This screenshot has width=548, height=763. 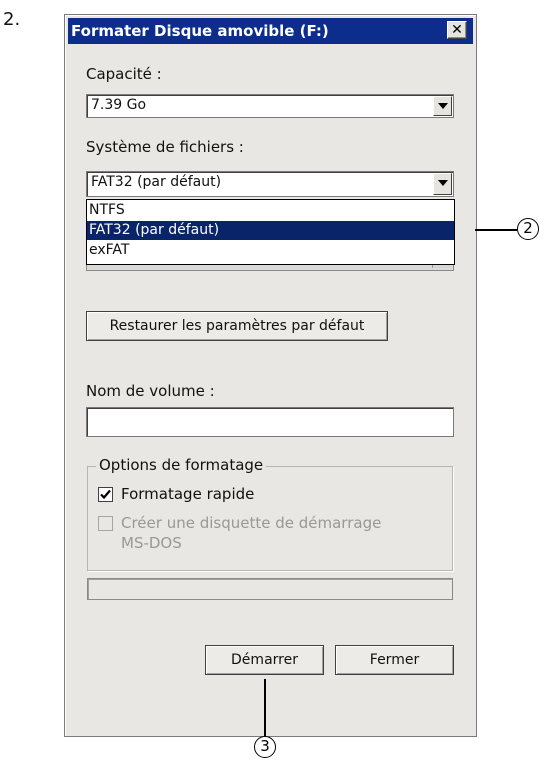 I want to click on volume-name-input, so click(x=270, y=422).